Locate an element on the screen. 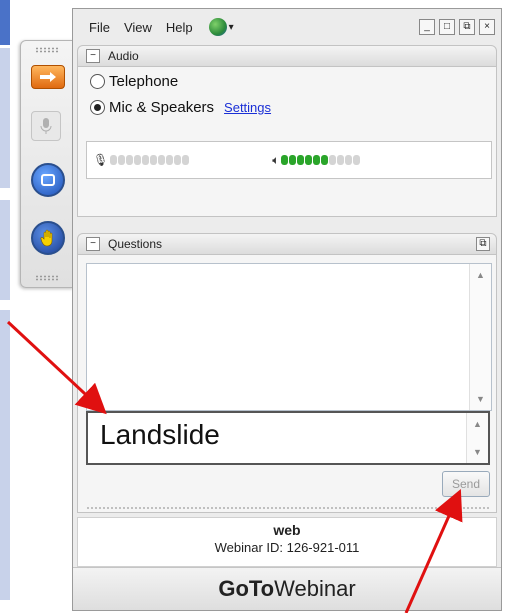 The height and width of the screenshot is (613, 506). mic-speakers-label: Mic & Speakers is located at coordinates (162, 107).